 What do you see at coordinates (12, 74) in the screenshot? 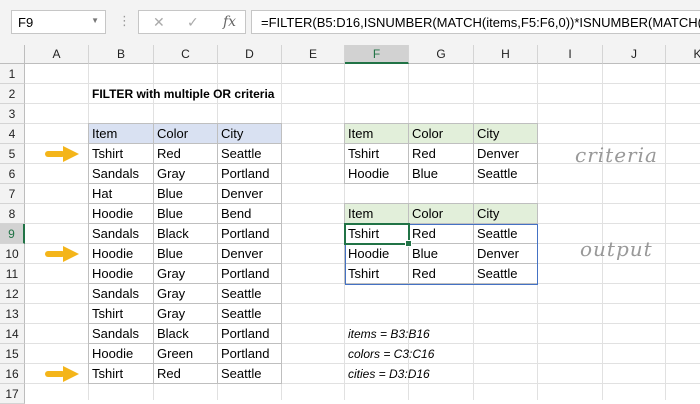
I see `row-header-1: 1` at bounding box center [12, 74].